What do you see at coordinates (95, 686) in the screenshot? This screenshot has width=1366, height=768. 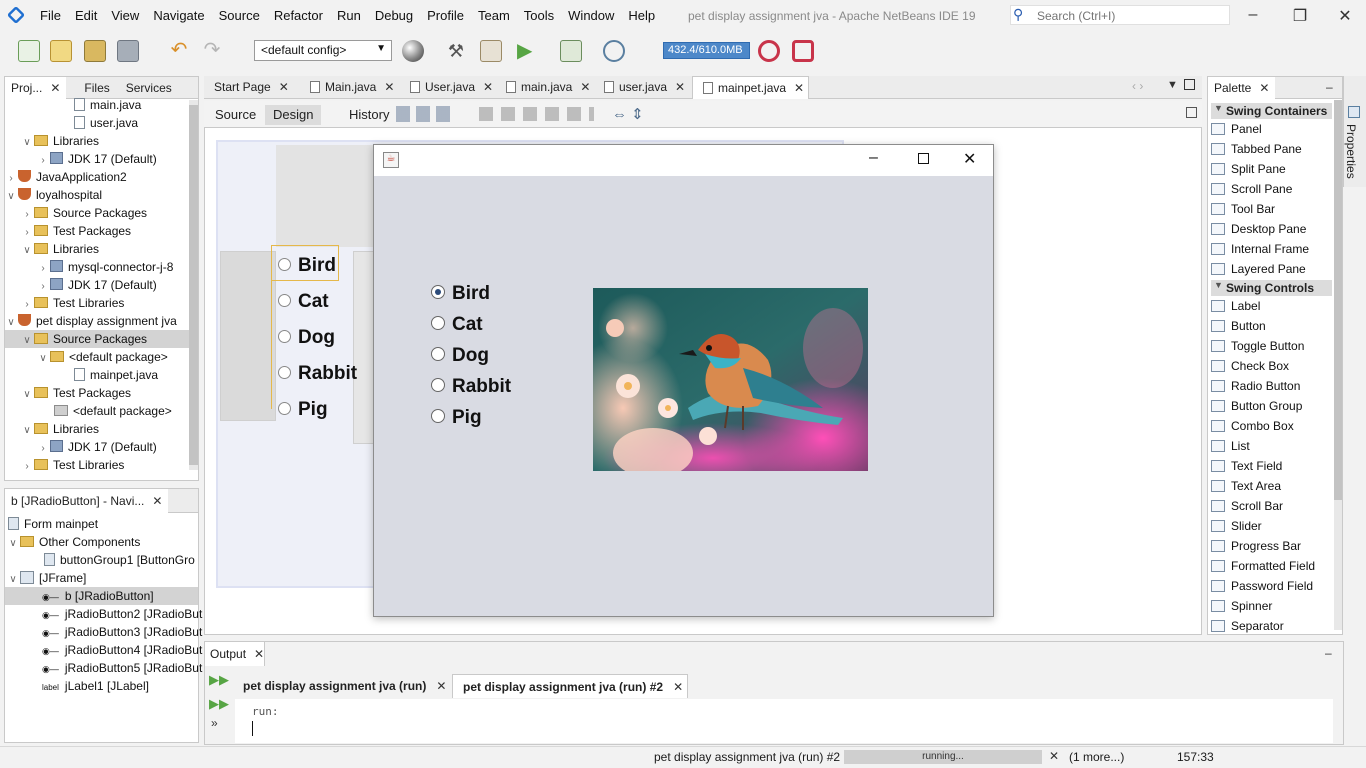 I see `nav-item-label: label jLabel1 [JLabel]` at bounding box center [95, 686].